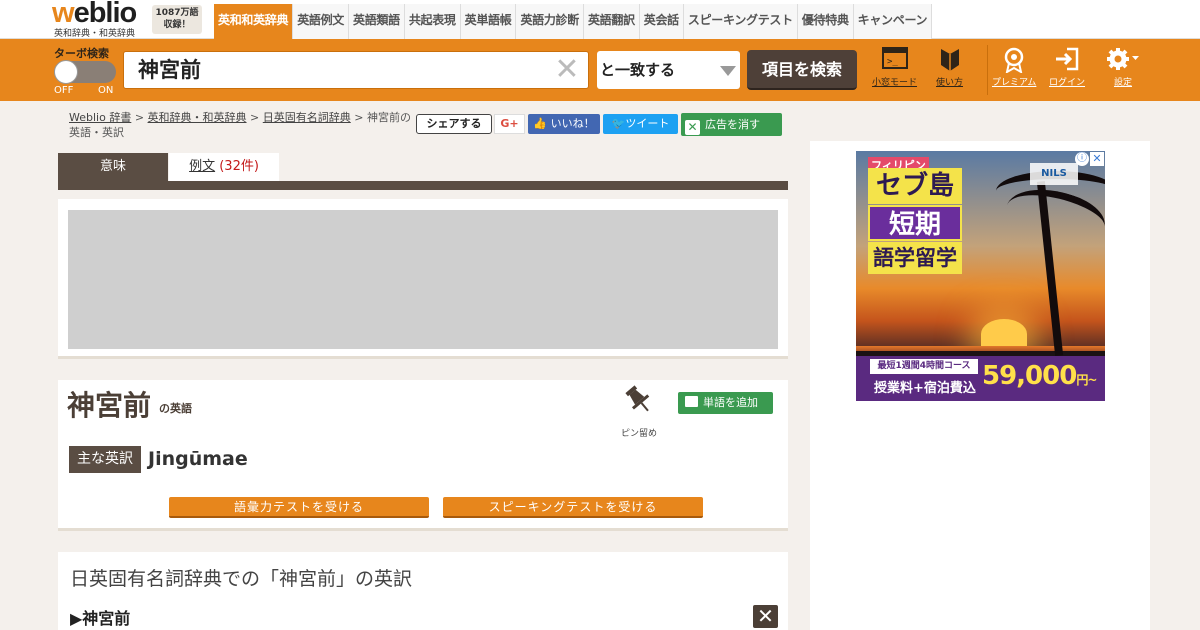  What do you see at coordinates (639, 405) in the screenshot?
I see `pushpin-icon` at bounding box center [639, 405].